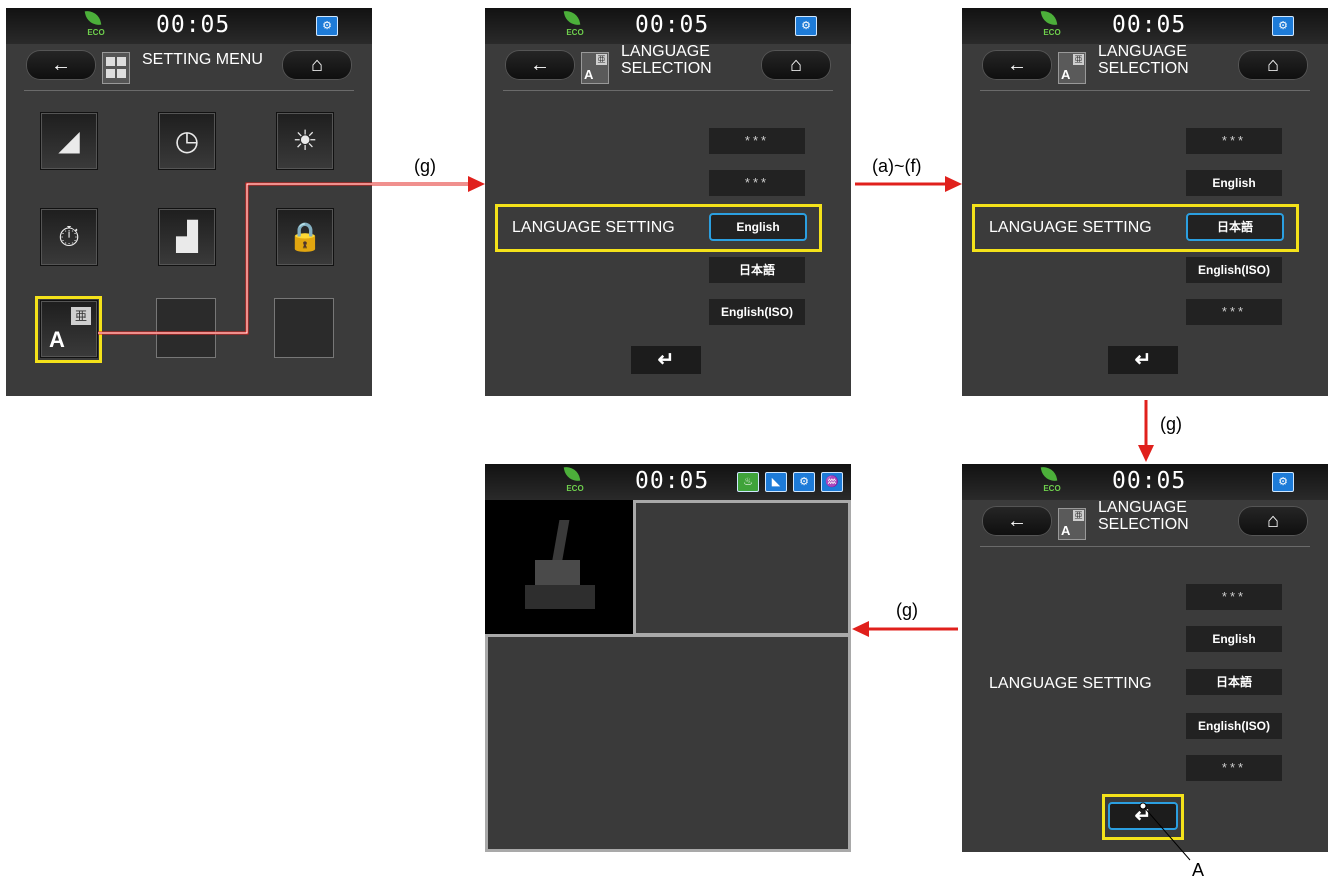 Image resolution: width=1334 pixels, height=881 pixels. What do you see at coordinates (1171, 424) in the screenshot?
I see `flow-label-g2: (g)` at bounding box center [1171, 424].